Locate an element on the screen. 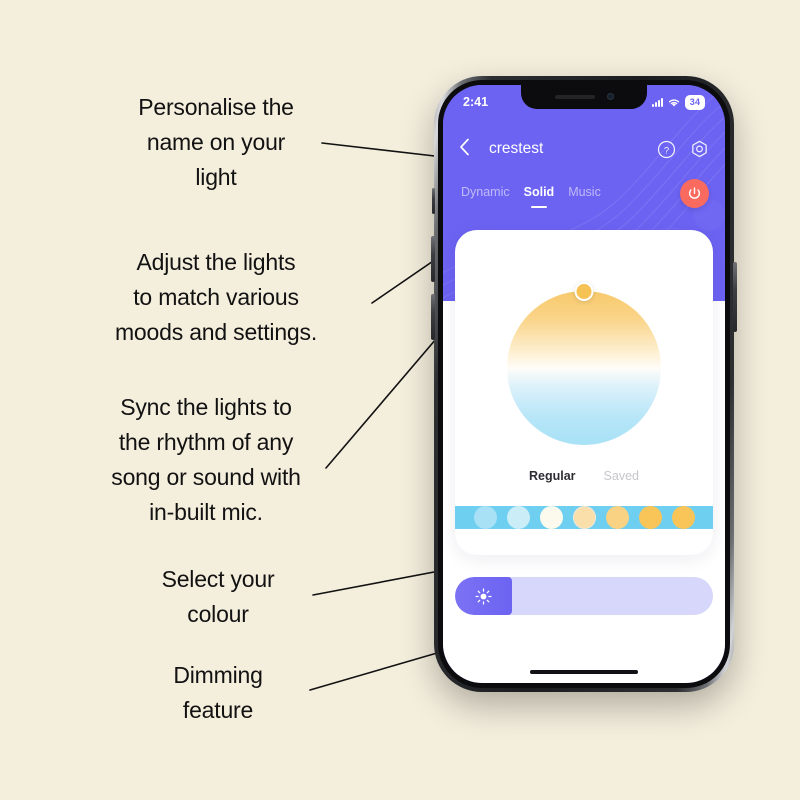 The image size is (800, 800). brightness-slider-fill is located at coordinates (483, 596).